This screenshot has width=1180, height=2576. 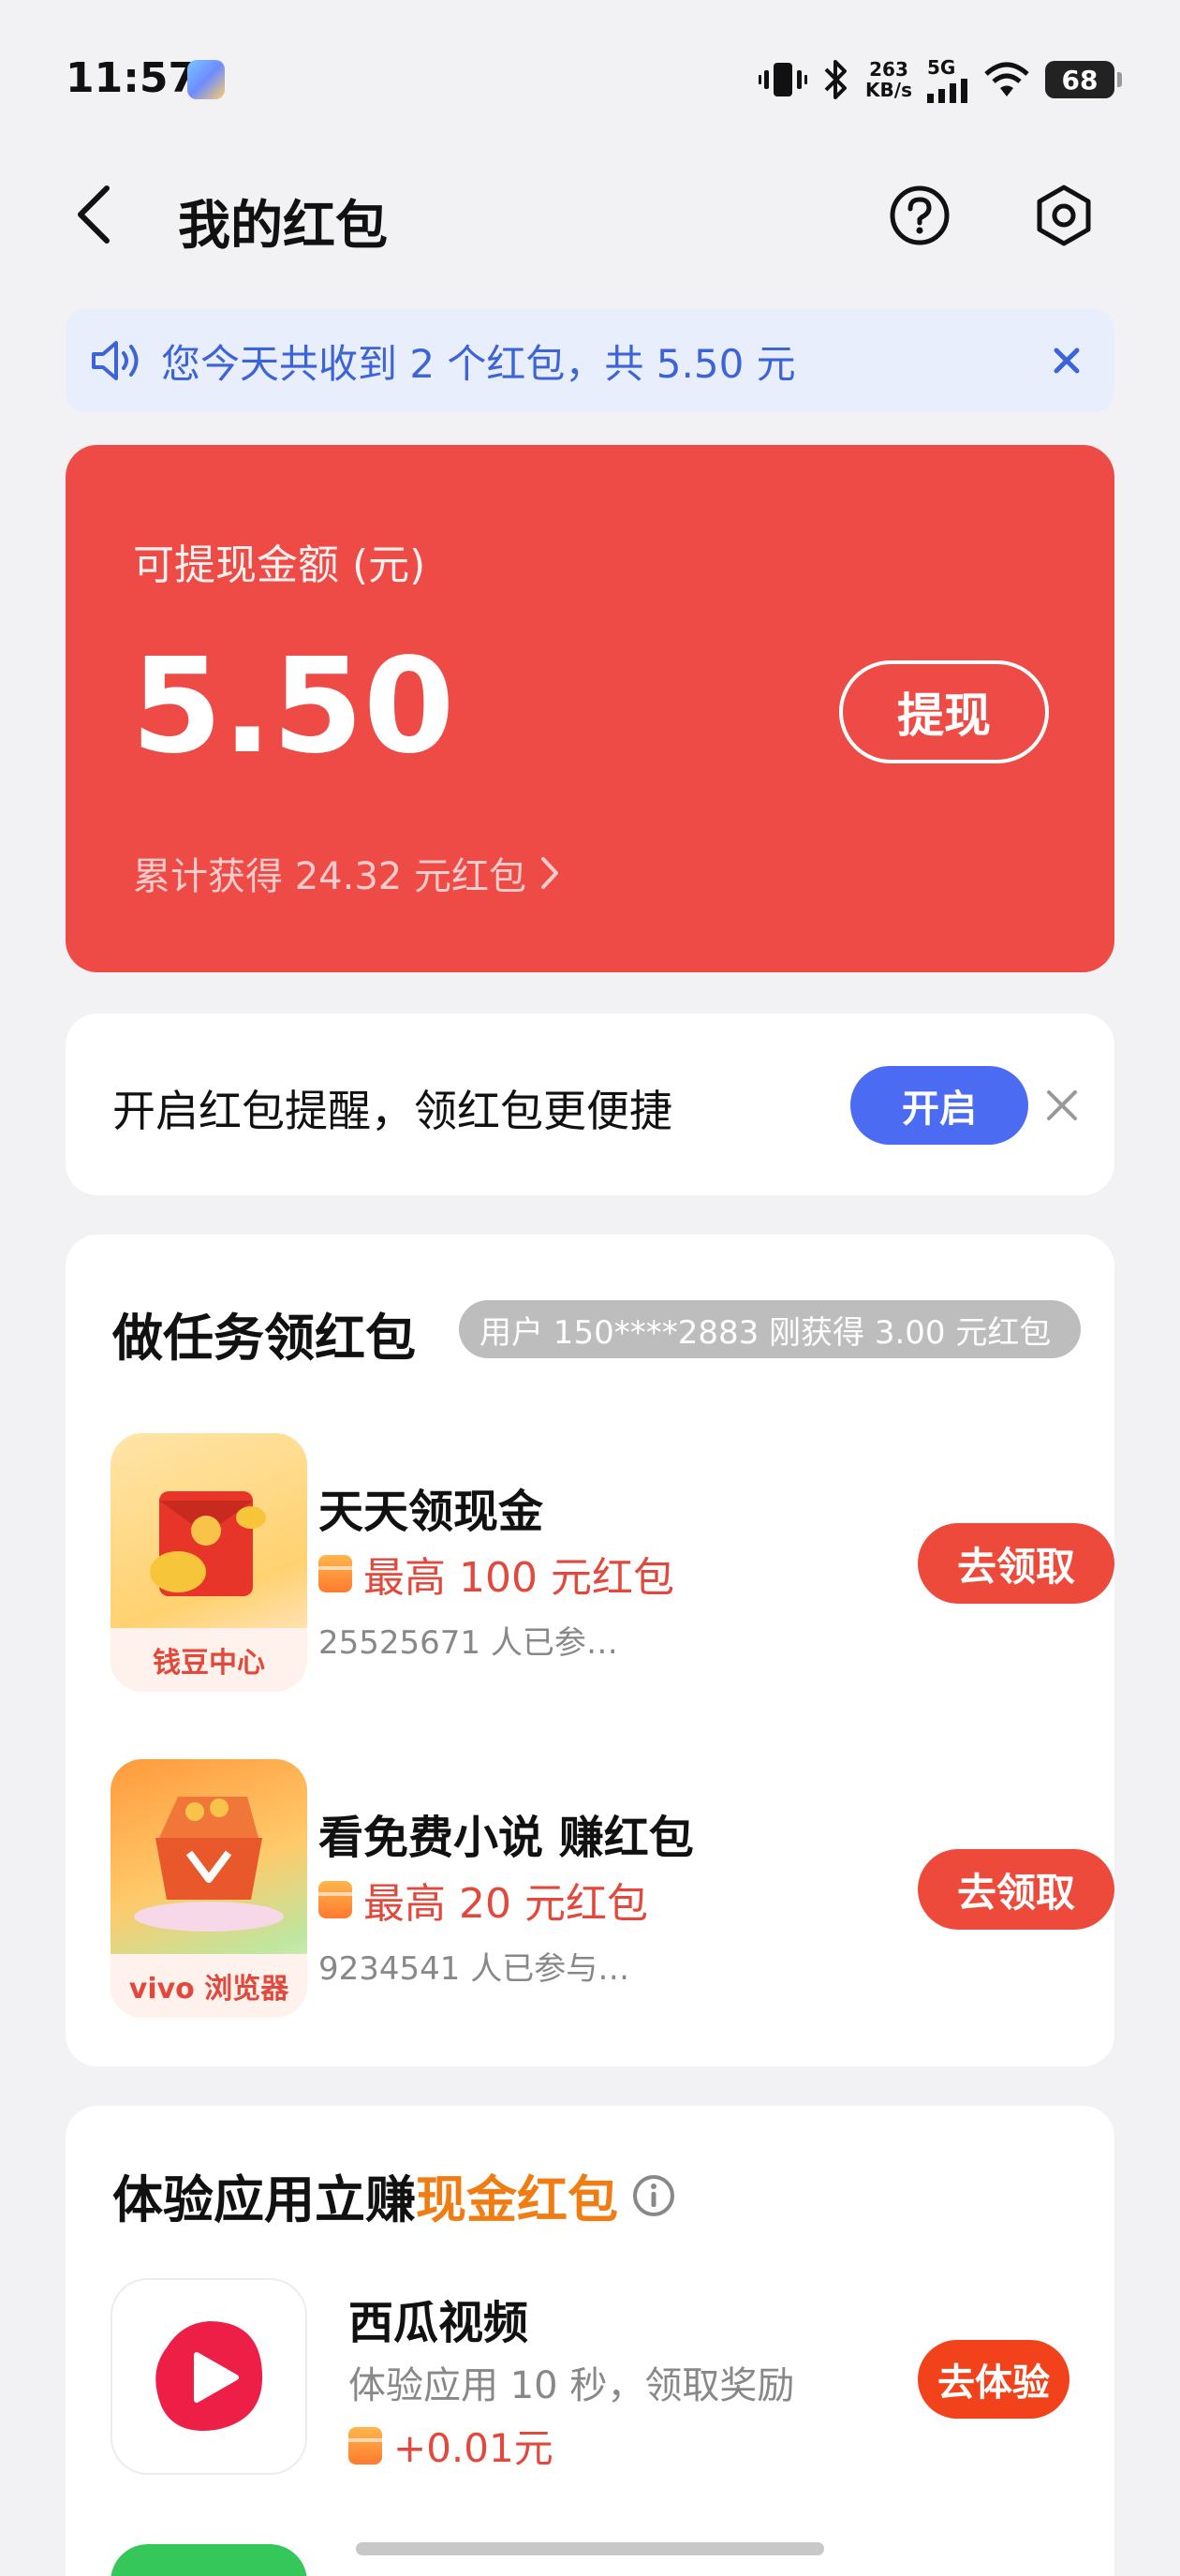 I want to click on experience-title: 体验应用立赚 现金红包, so click(x=394, y=2195).